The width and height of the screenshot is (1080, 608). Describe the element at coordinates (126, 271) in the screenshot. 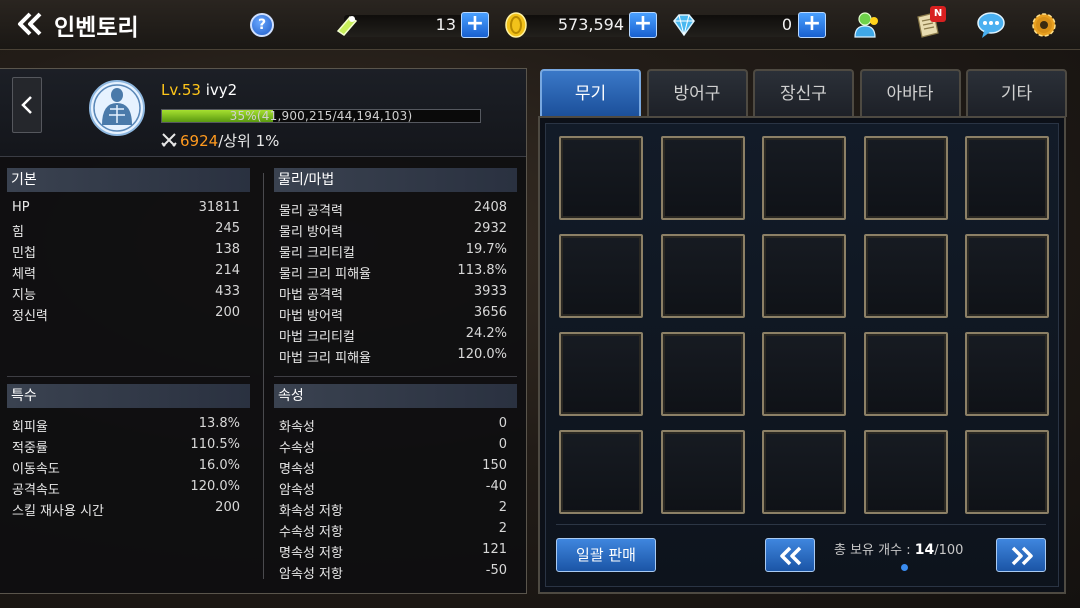

I see `stat-row: 체력 214` at that location.